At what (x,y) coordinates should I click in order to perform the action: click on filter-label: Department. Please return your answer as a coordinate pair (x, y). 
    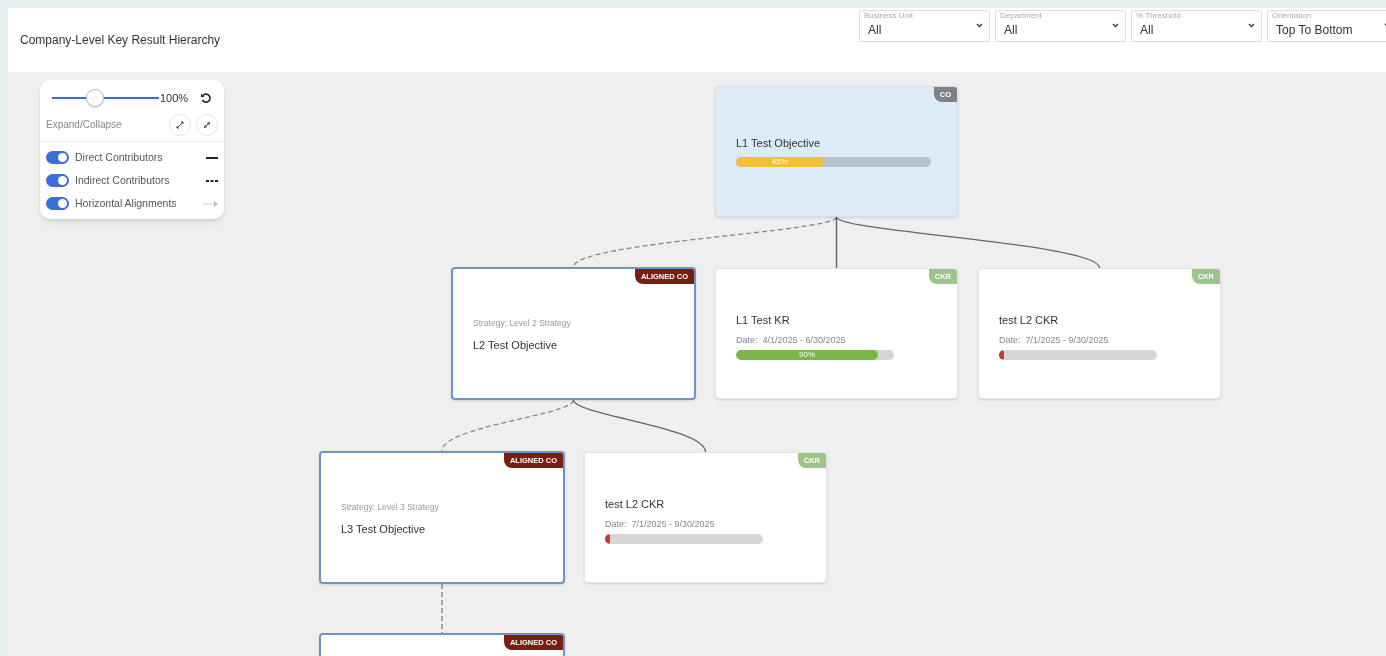
    Looking at the image, I should click on (1021, 16).